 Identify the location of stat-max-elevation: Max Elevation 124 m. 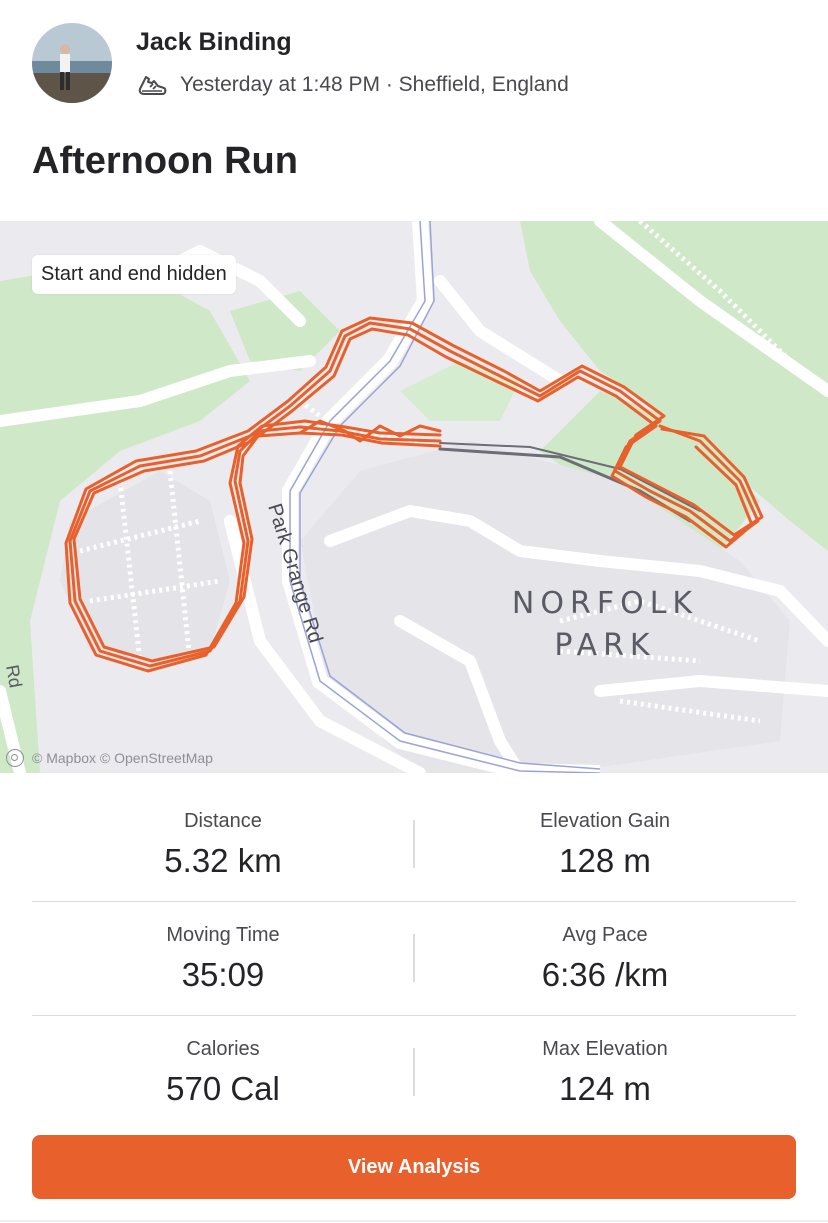
(605, 1074).